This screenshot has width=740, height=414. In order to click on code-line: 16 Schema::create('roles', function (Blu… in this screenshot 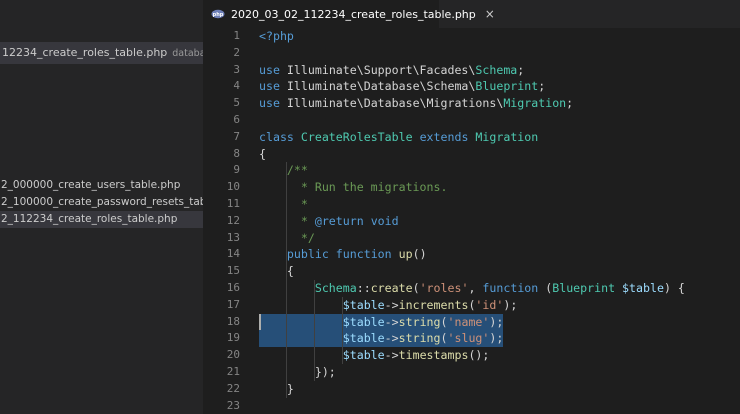, I will do `click(471, 288)`.